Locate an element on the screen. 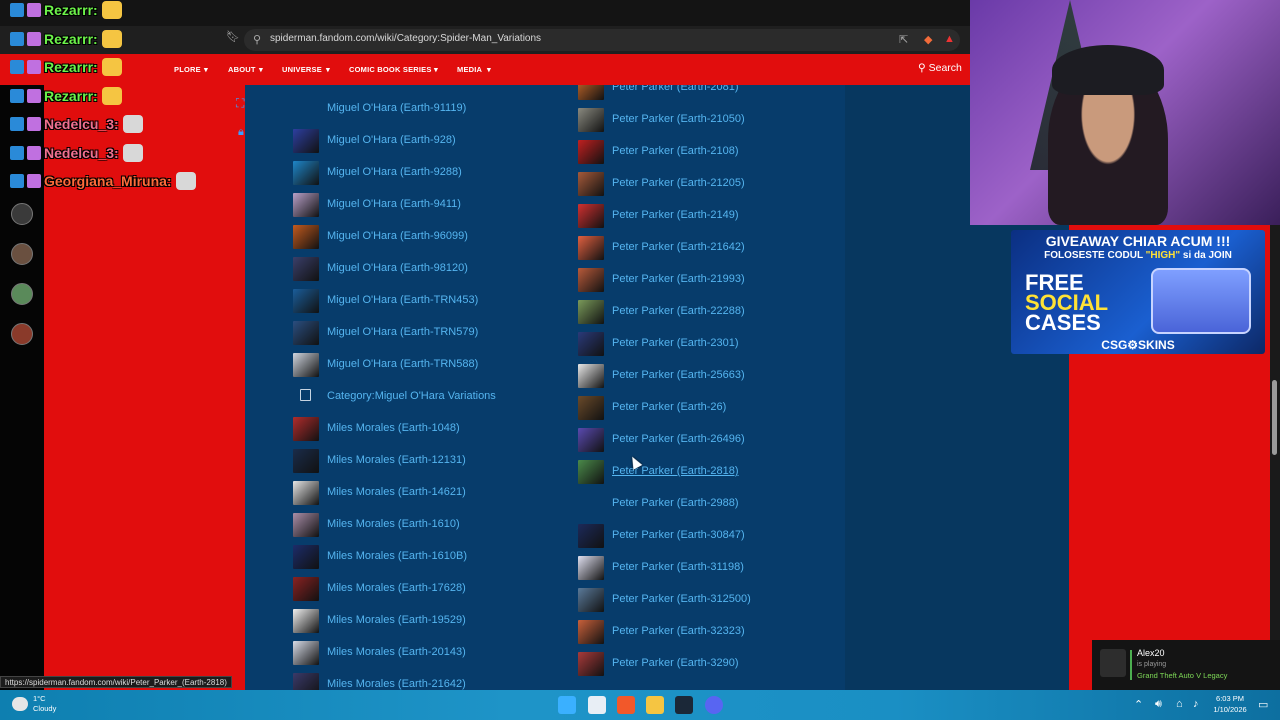 The image size is (1280, 720). taskview-icon is located at coordinates (597, 705).